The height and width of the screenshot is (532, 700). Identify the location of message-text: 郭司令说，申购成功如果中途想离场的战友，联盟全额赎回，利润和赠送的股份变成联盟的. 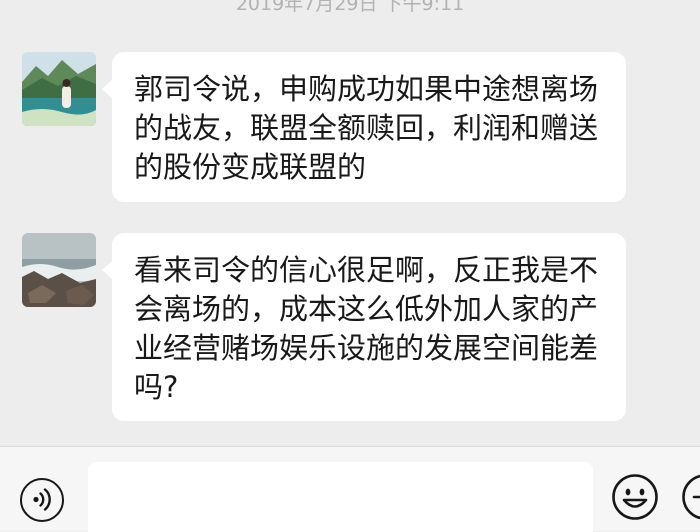
(366, 128).